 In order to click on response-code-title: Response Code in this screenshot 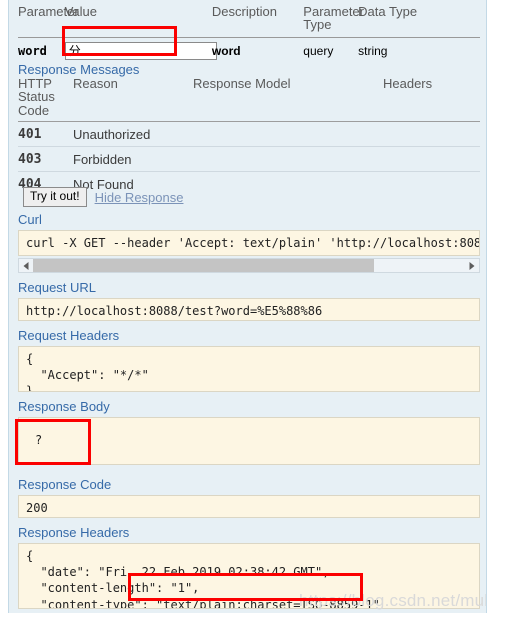, I will do `click(65, 484)`.